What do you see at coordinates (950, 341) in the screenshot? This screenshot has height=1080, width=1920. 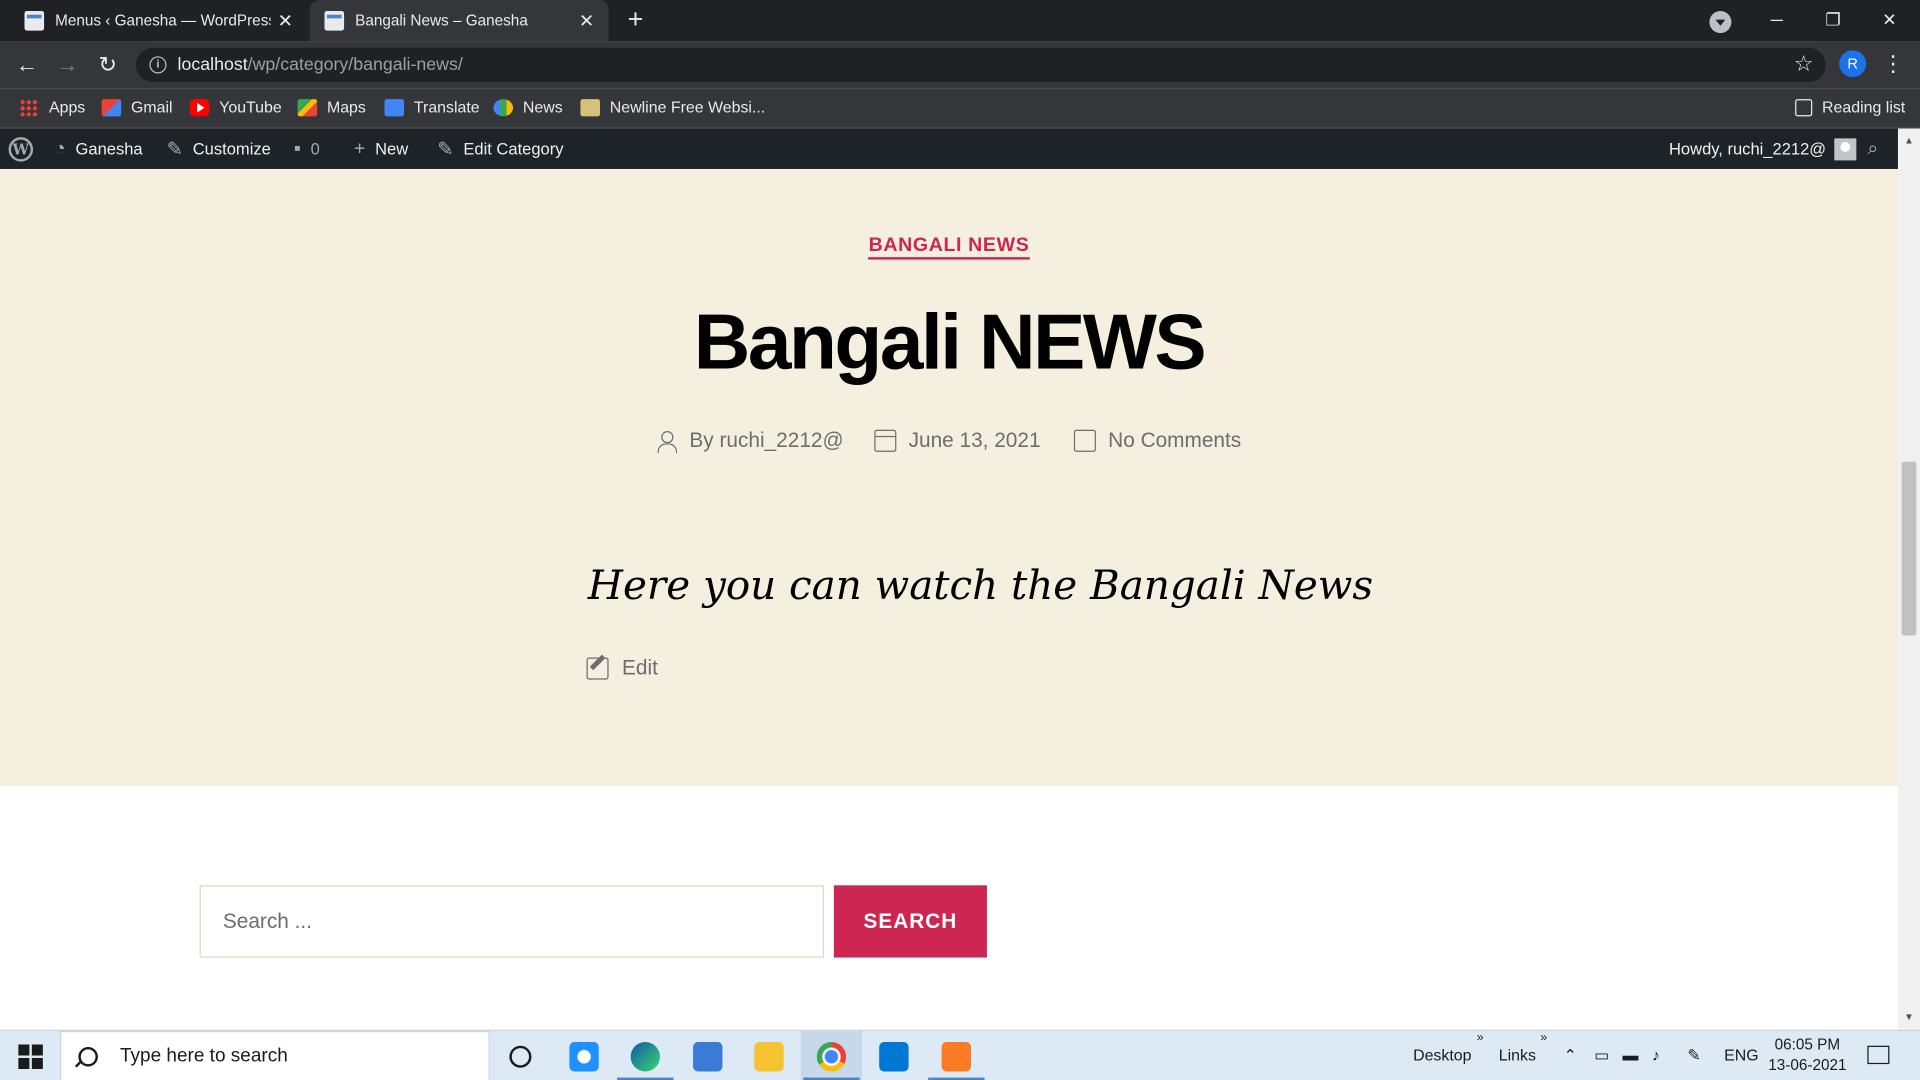 I see `page-title: Bangali NEWS` at bounding box center [950, 341].